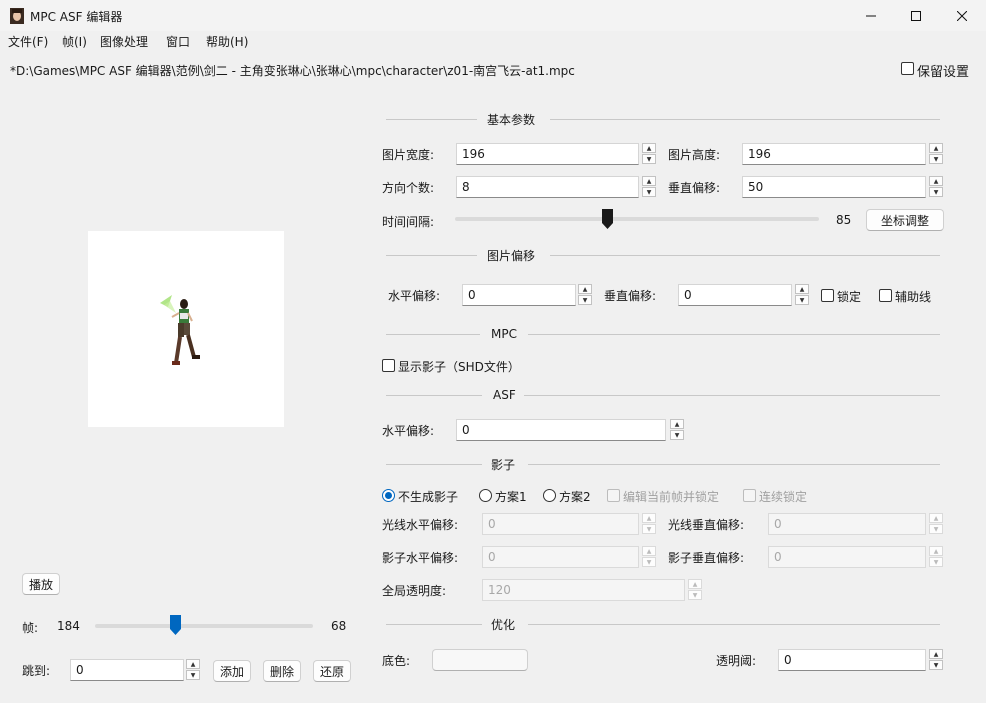 The height and width of the screenshot is (703, 986). What do you see at coordinates (905, 220) in the screenshot?
I see `coordinate-adjust-button: 坐标调整` at bounding box center [905, 220].